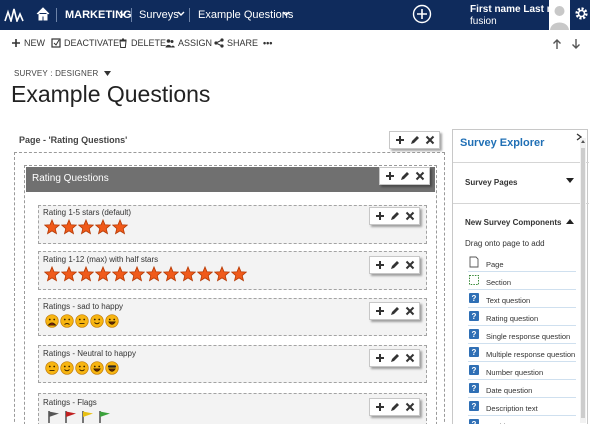 The image size is (590, 424). I want to click on dynamics-logo-icon, so click(14, 15).